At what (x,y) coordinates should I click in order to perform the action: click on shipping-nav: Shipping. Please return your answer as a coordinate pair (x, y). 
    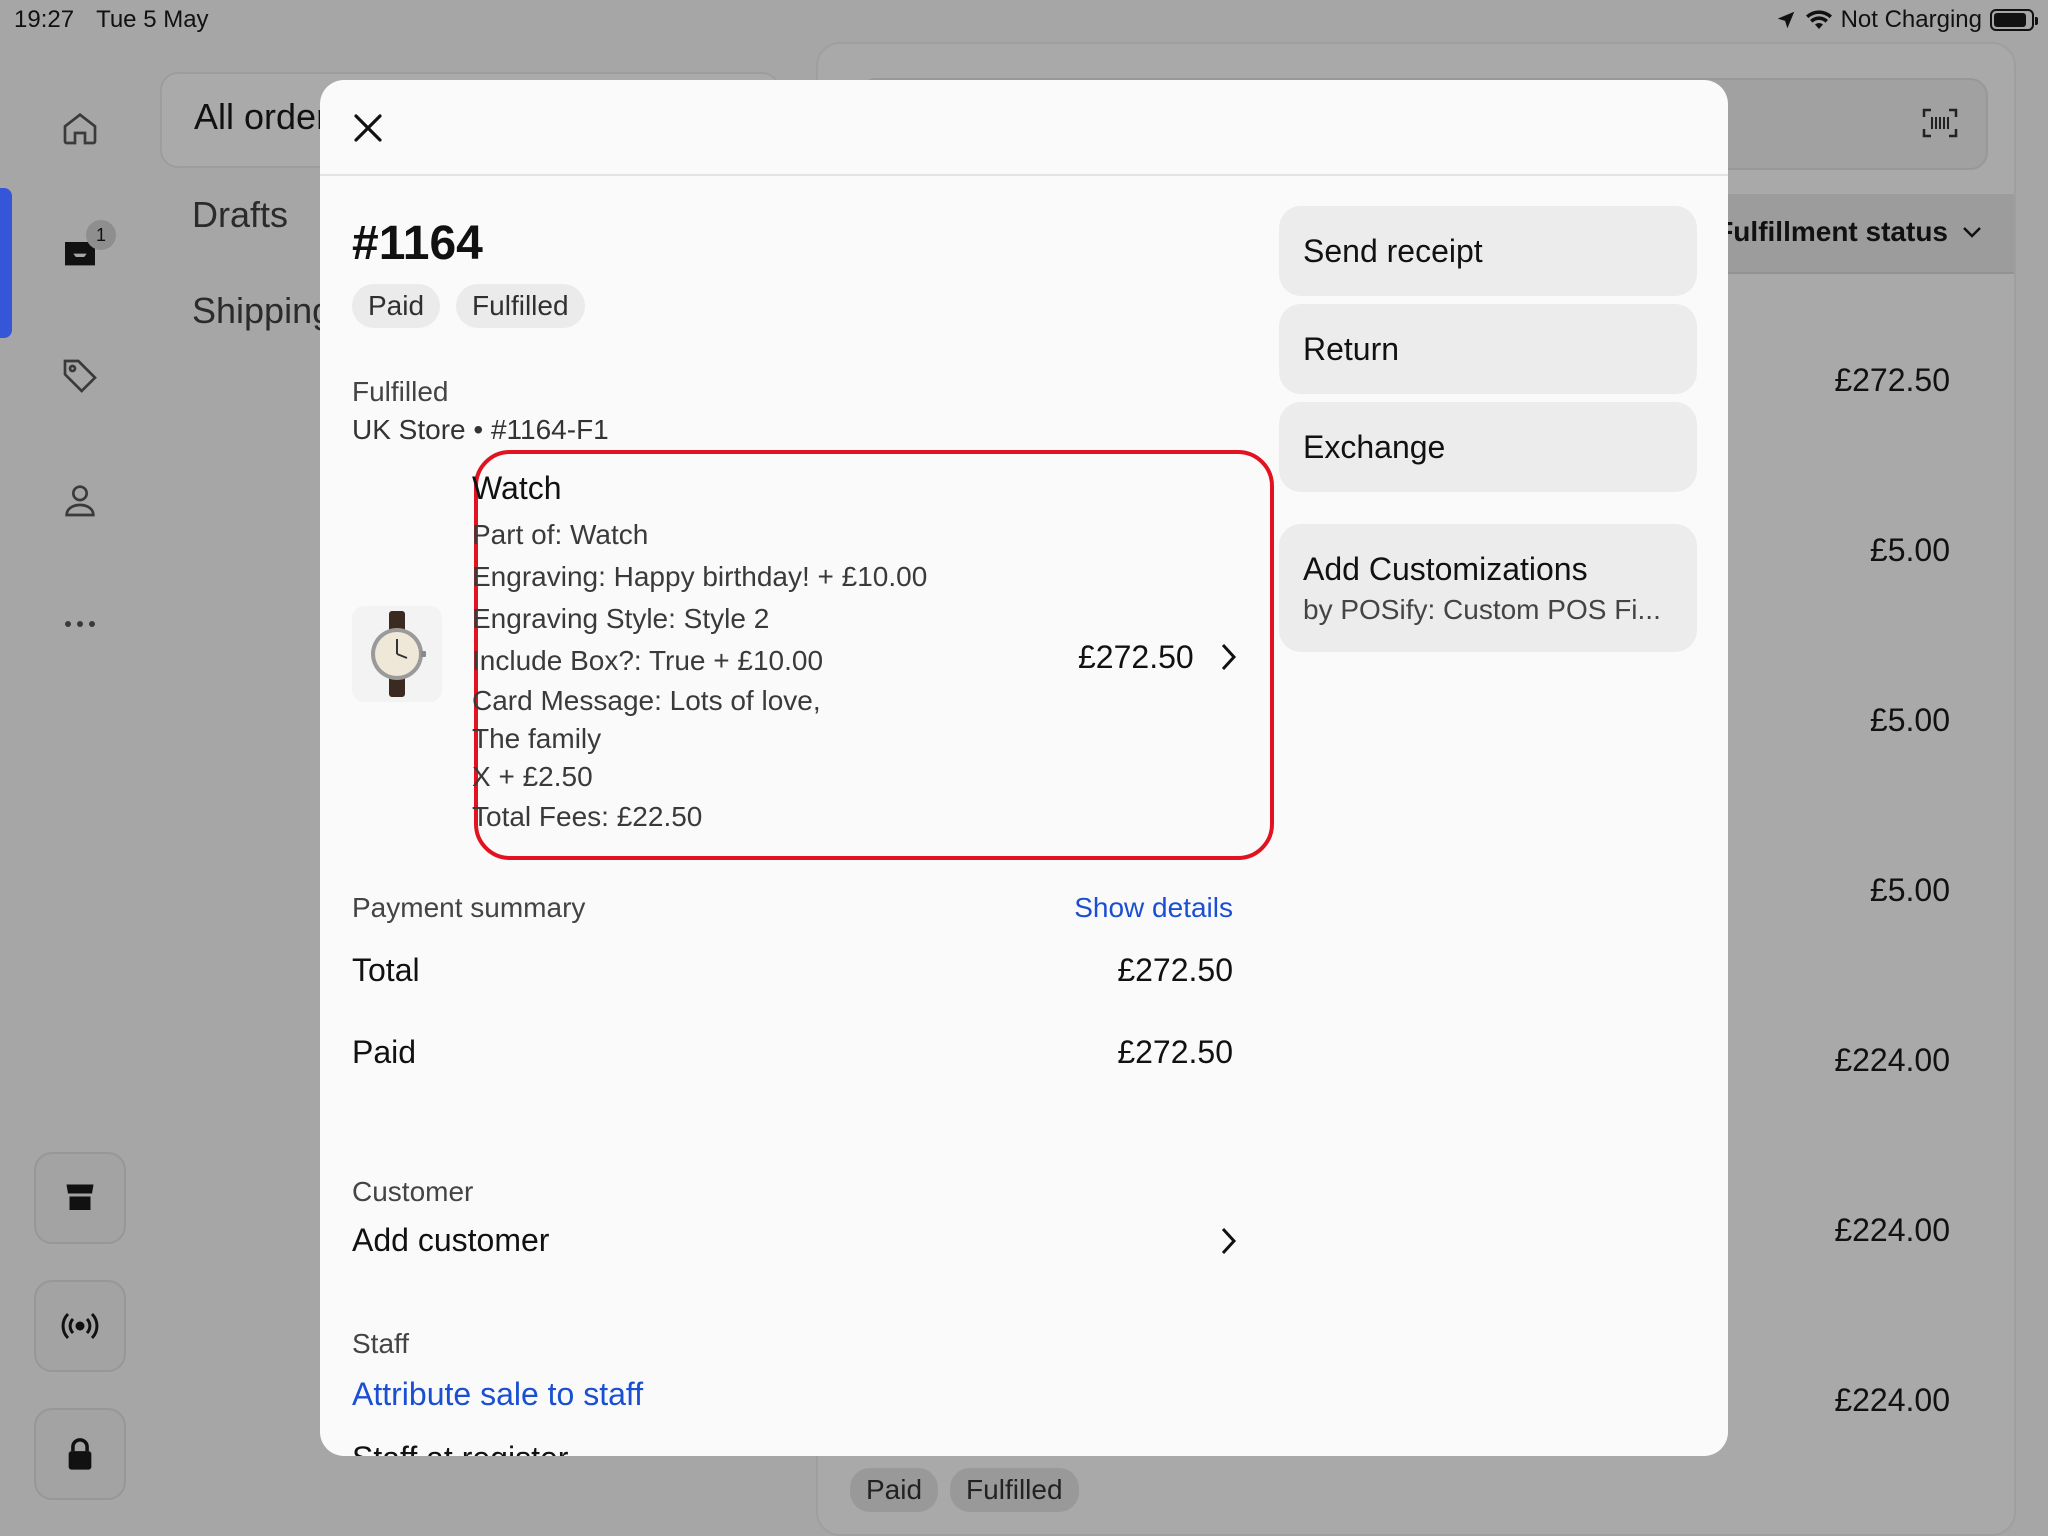
    Looking at the image, I should click on (262, 311).